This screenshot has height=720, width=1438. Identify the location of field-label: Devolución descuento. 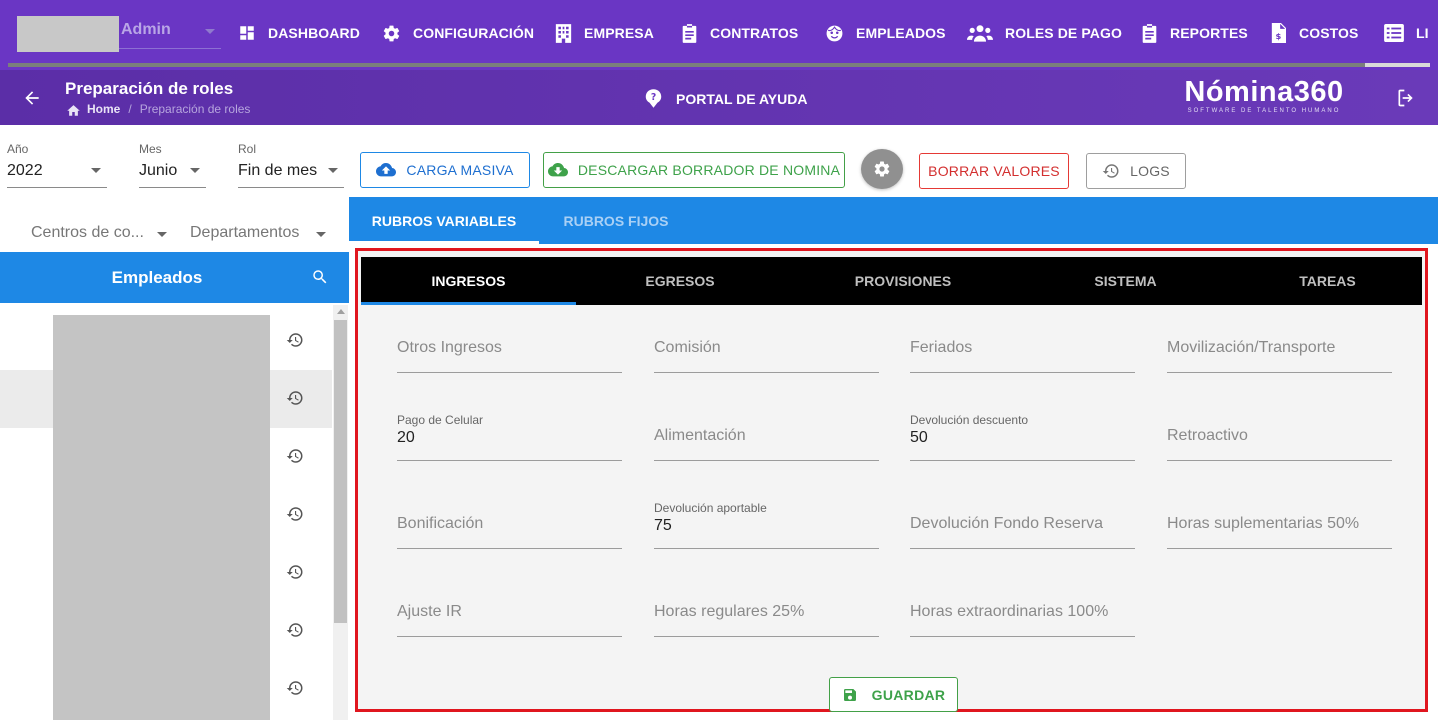
(969, 420).